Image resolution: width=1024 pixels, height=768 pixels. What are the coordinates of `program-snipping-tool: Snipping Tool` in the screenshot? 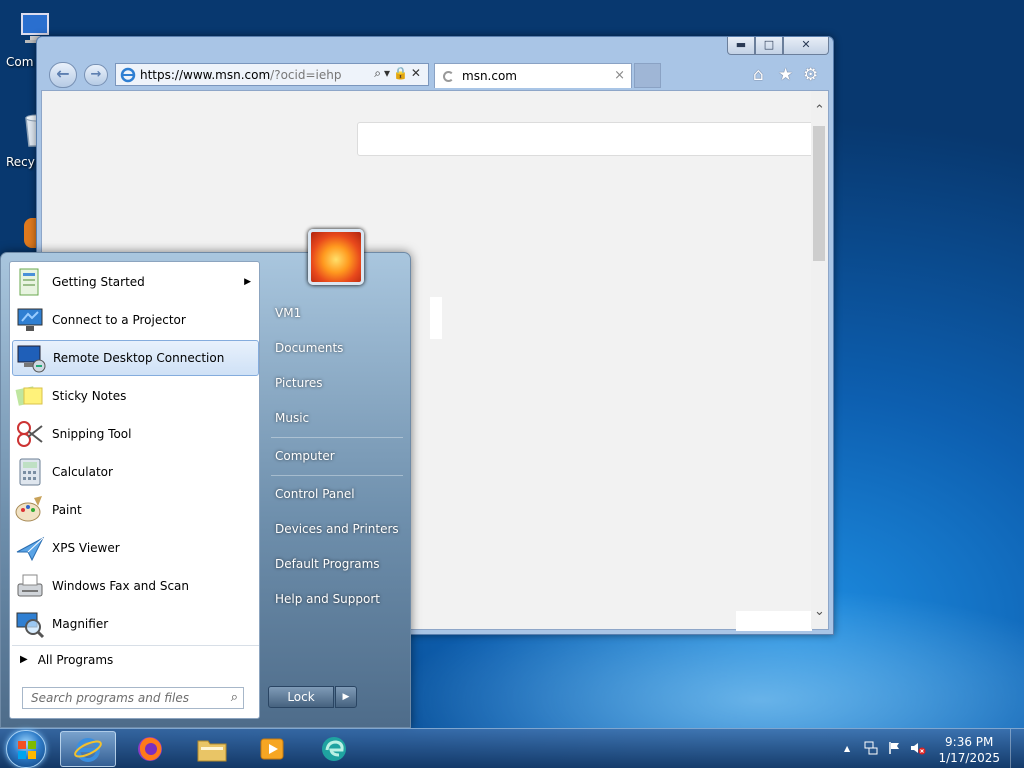 It's located at (135, 434).